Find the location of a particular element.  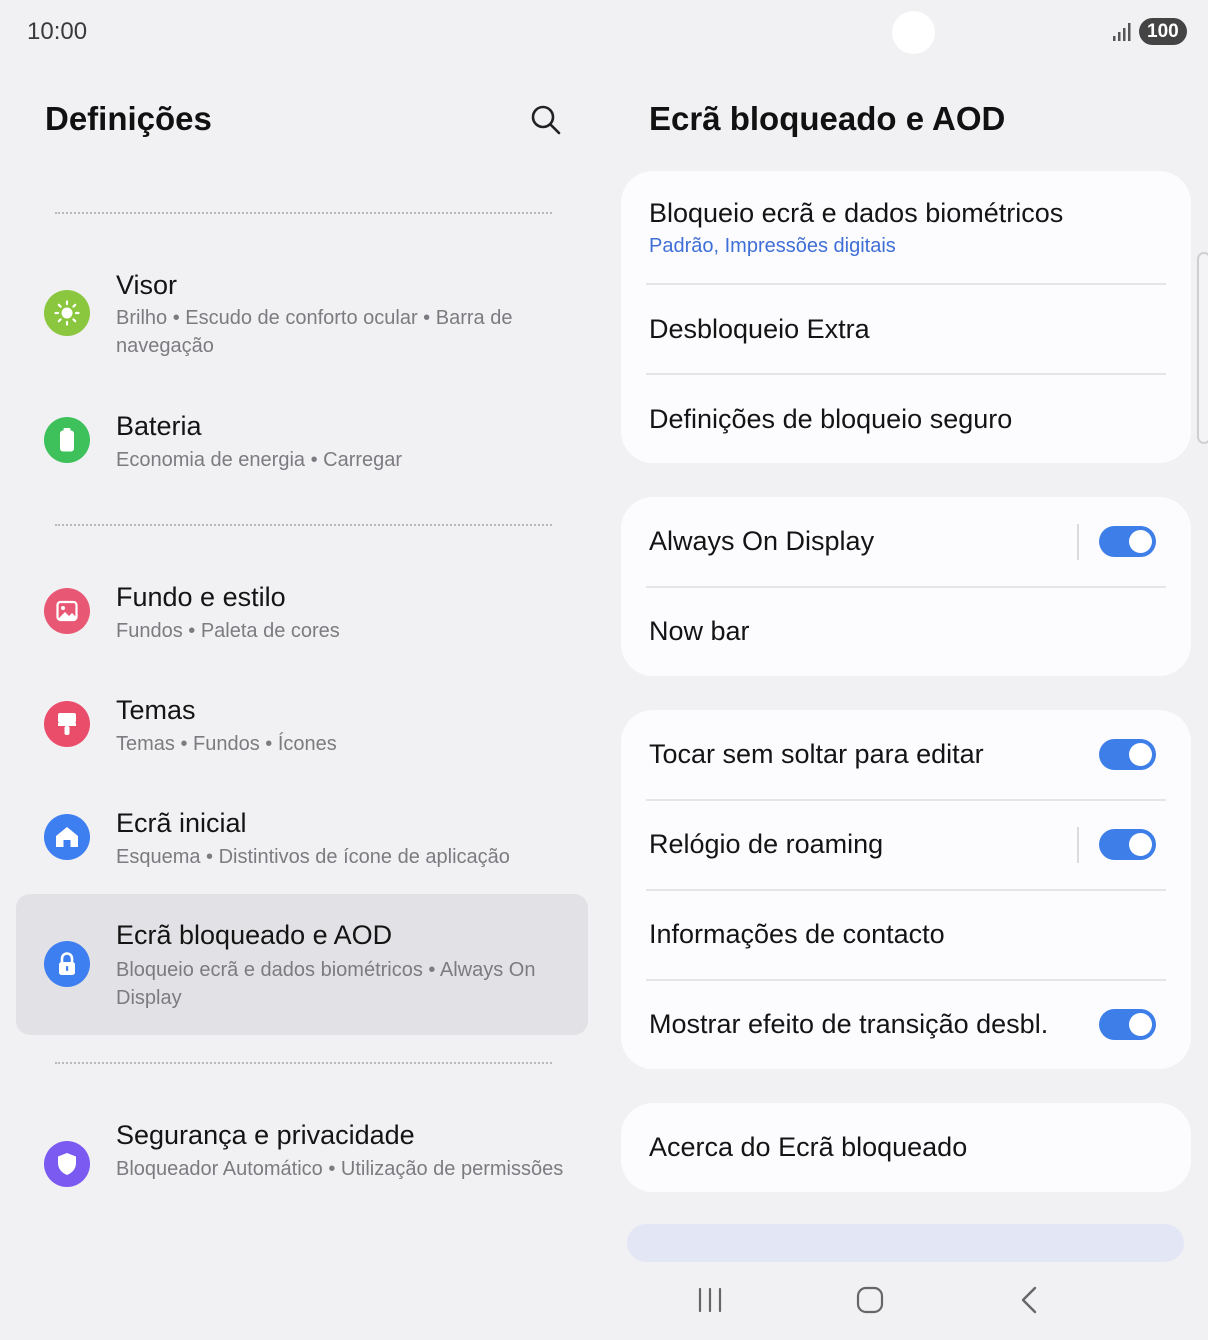

row-title: Relógio de roaming is located at coordinates (766, 844).